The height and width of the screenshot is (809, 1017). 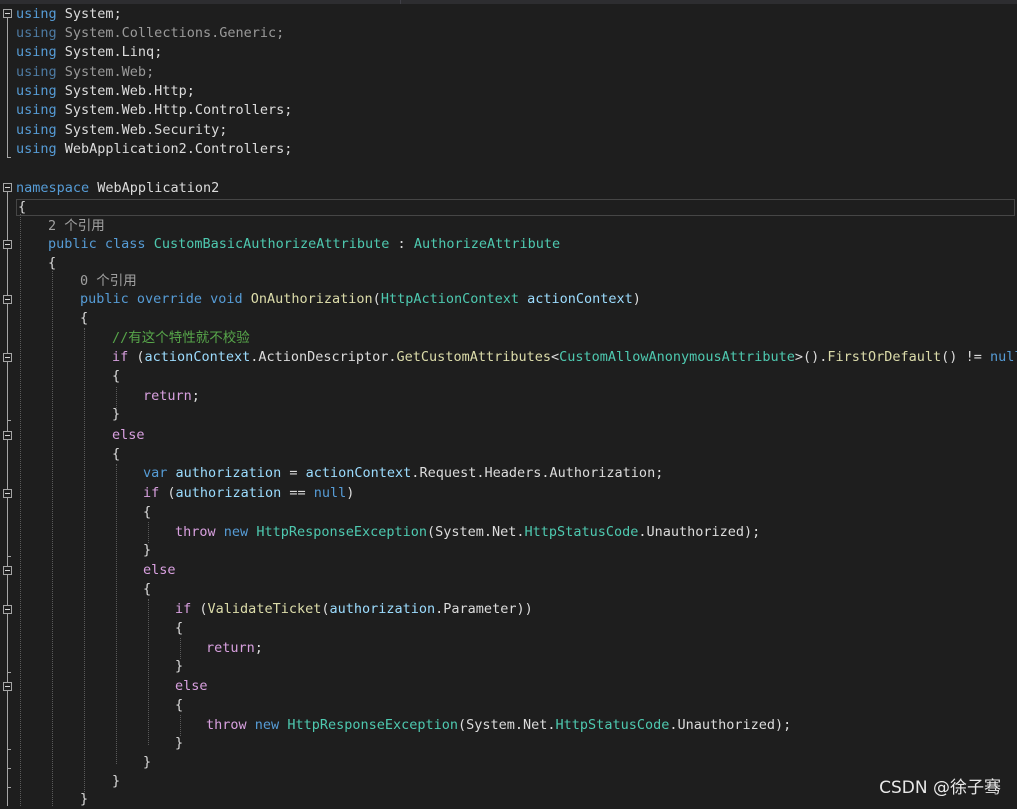 What do you see at coordinates (940, 788) in the screenshot?
I see `watermark: CSDN @徐子骞` at bounding box center [940, 788].